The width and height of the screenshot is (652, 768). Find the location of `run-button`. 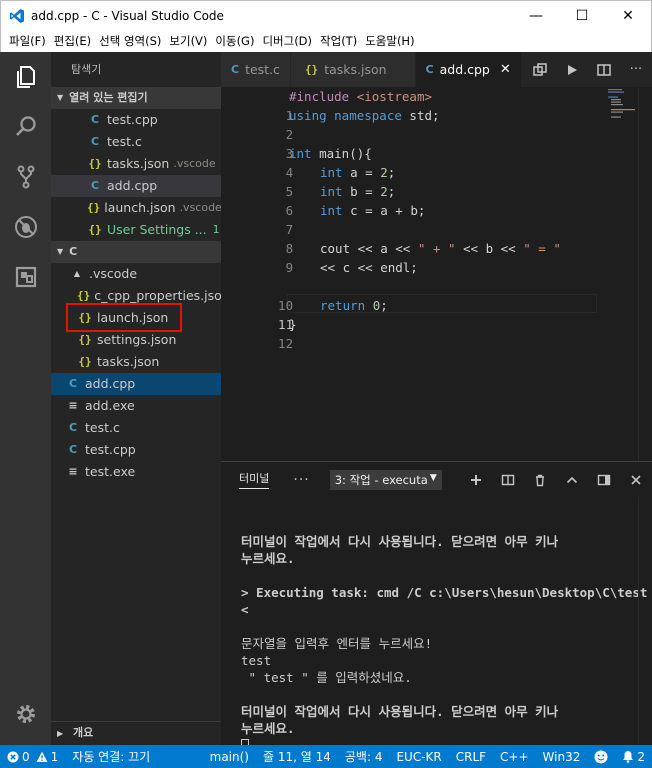

run-button is located at coordinates (572, 70).